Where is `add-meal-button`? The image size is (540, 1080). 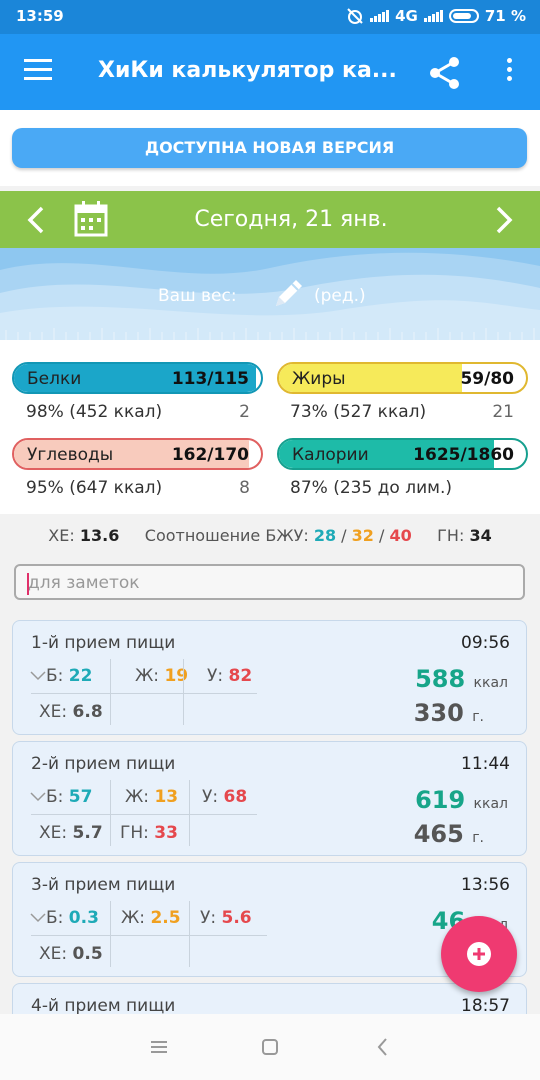 add-meal-button is located at coordinates (479, 954).